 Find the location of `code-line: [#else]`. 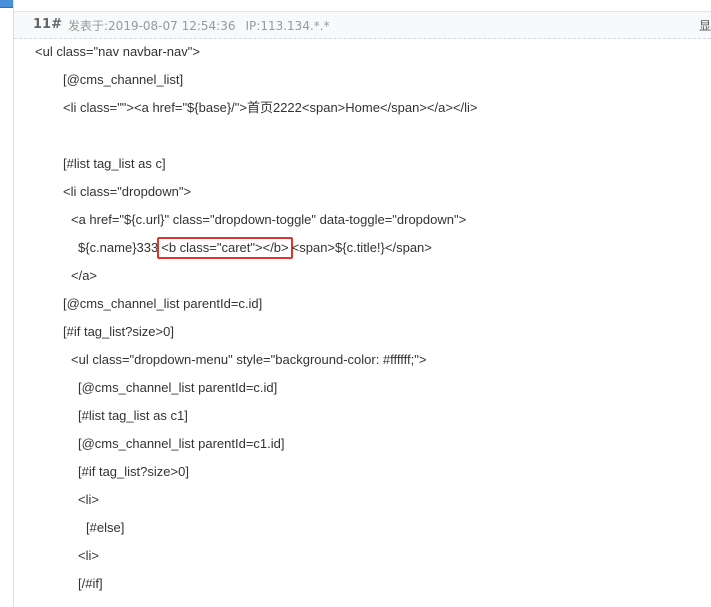

code-line: [#else] is located at coordinates (105, 527).